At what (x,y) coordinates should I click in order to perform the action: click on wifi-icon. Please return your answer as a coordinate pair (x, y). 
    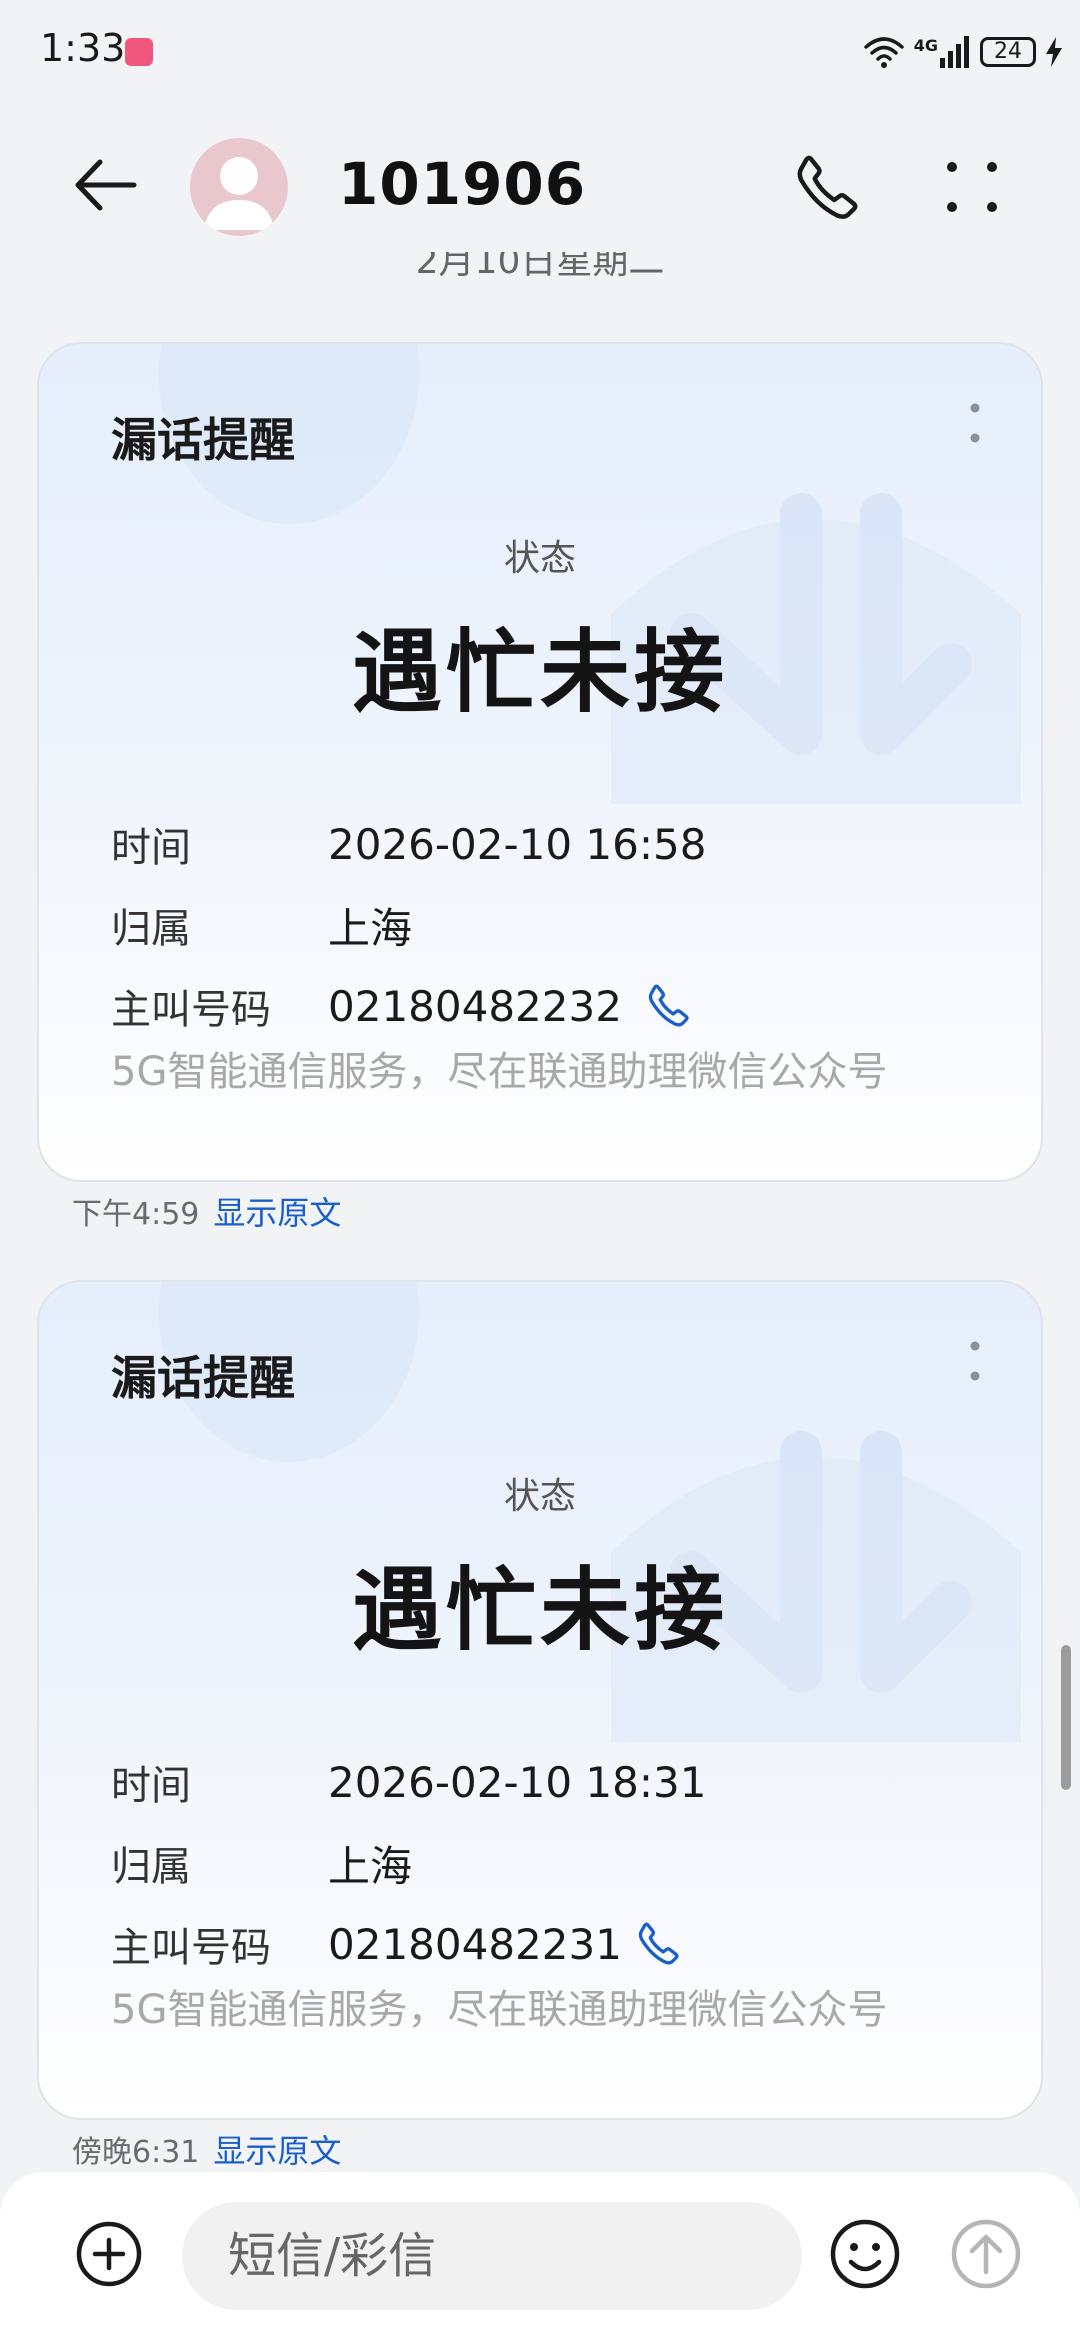
    Looking at the image, I should click on (883, 52).